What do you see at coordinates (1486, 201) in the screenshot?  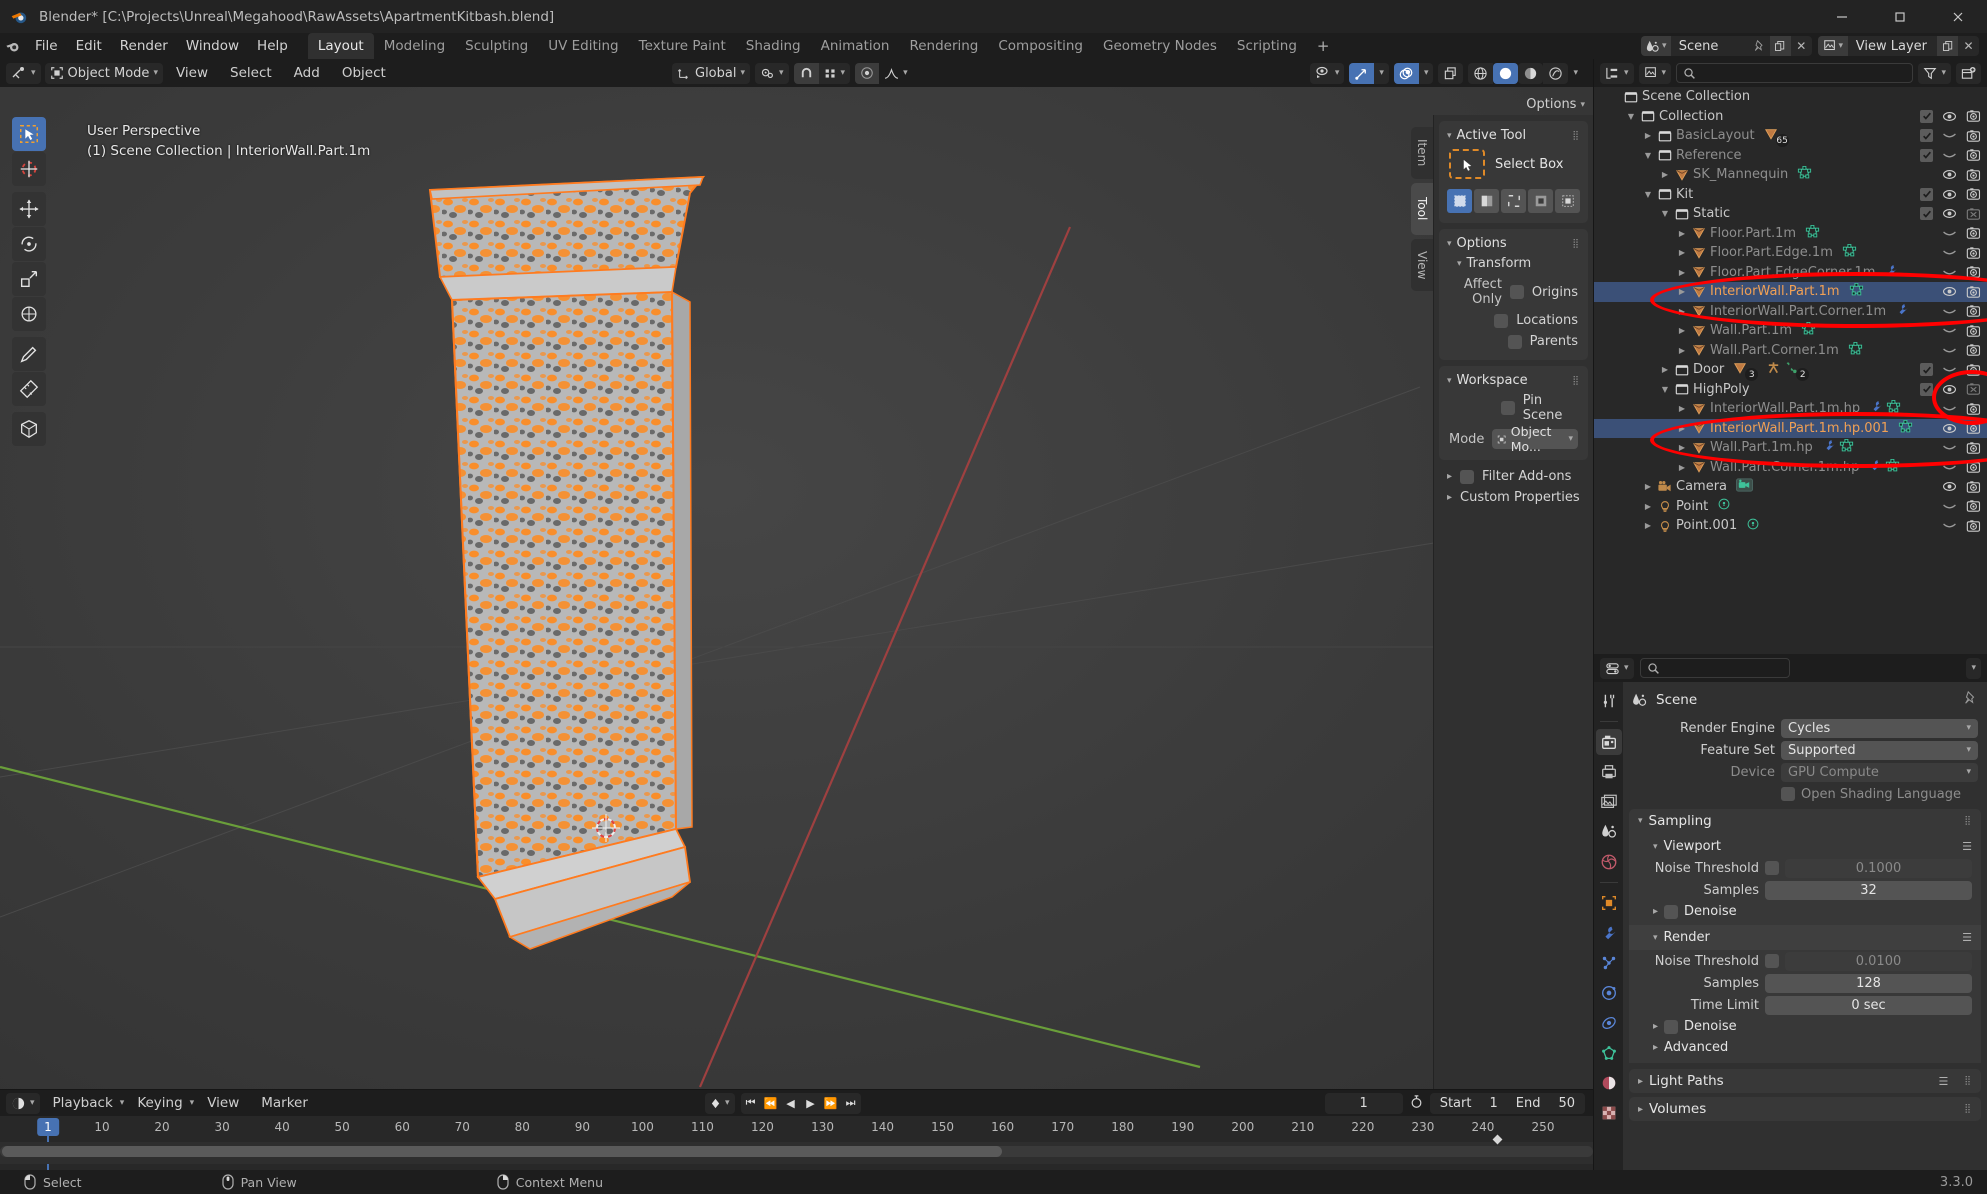 I see `mode-extend-icon` at bounding box center [1486, 201].